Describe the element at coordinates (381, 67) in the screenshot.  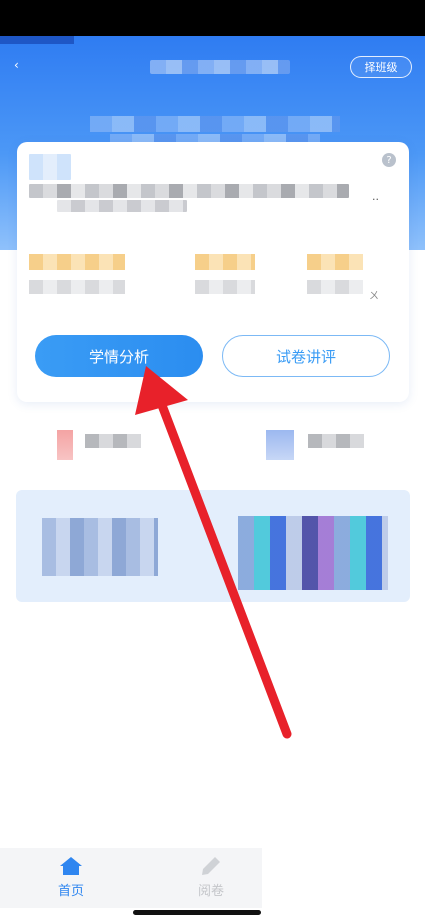
I see `switch-class-button: 择班级` at that location.